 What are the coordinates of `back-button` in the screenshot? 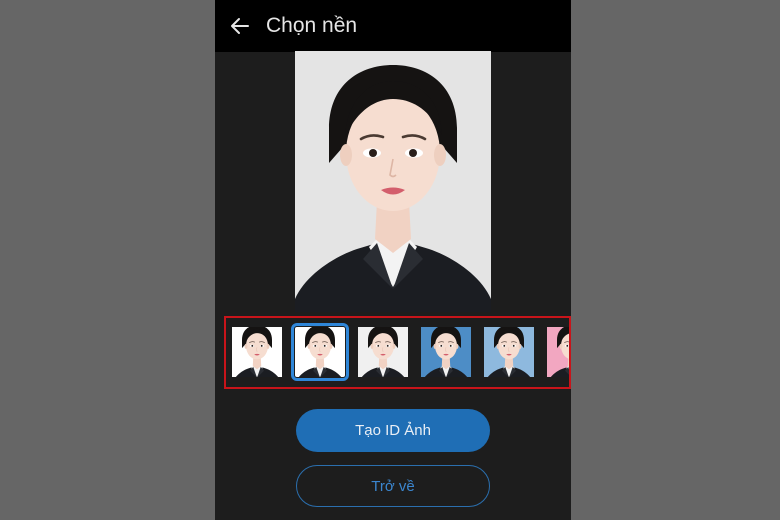 It's located at (240, 26).